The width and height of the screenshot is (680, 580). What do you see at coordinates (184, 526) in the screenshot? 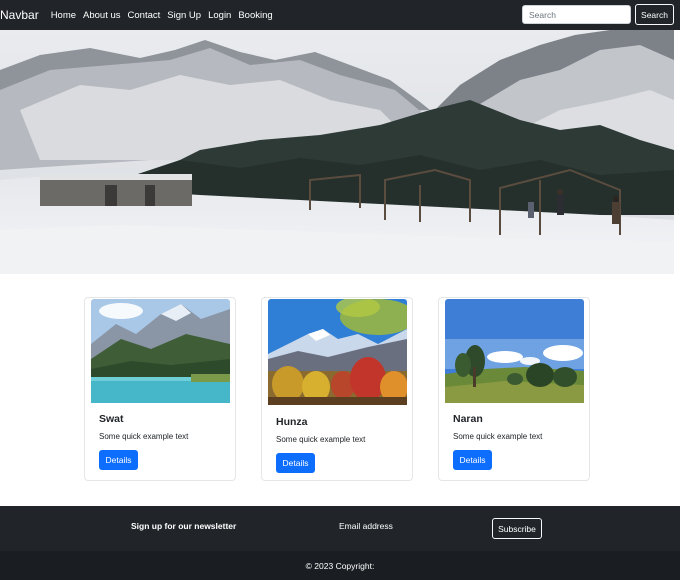
I see `newsletter-label: Sign up for our newsletter` at bounding box center [184, 526].